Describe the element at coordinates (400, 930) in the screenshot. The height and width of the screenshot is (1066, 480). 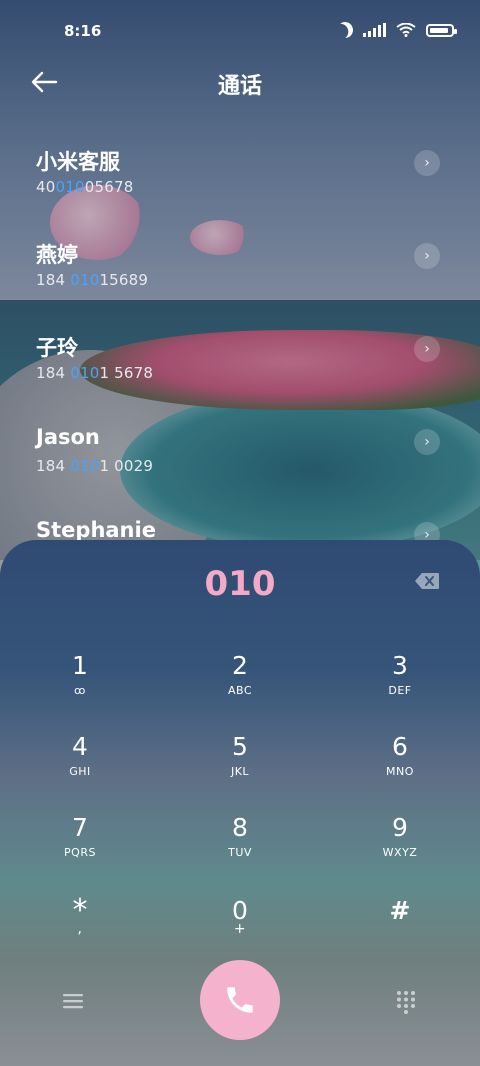
I see `dial-key-hash: #` at that location.